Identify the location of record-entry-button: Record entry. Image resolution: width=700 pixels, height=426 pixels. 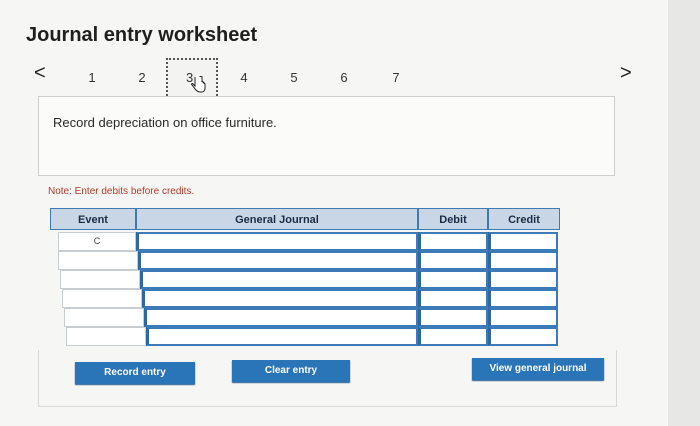
(135, 373).